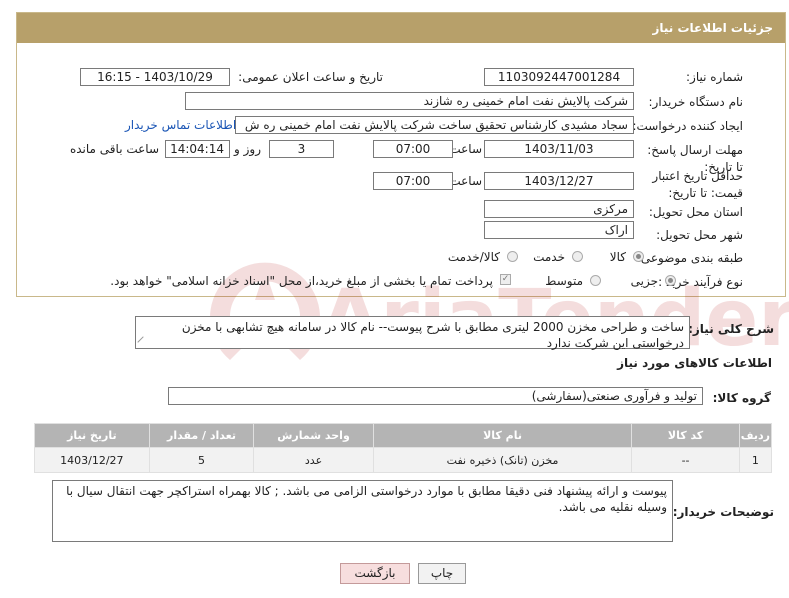 This screenshot has height=598, width=789. I want to click on need-number-label: شماره نیاز:, so click(714, 77).